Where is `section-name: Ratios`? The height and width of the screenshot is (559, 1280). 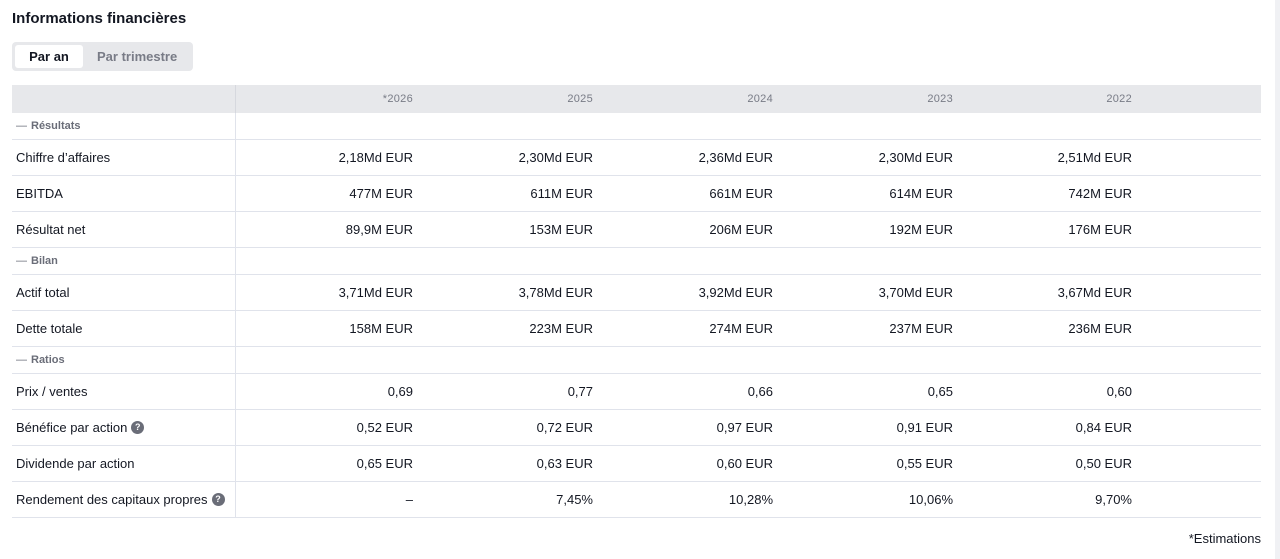
section-name: Ratios is located at coordinates (48, 360).